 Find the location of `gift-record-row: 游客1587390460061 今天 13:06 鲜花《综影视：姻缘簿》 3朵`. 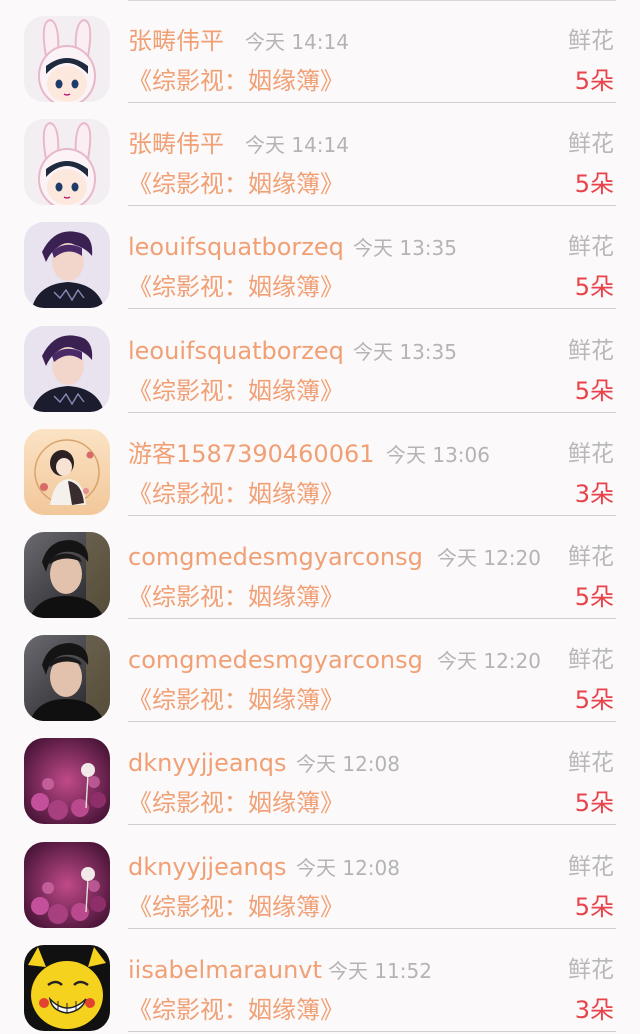

gift-record-row: 游客1587390460061 今天 13:06 鲜花《综影视：姻缘簿》 3朵 is located at coordinates (320, 464).